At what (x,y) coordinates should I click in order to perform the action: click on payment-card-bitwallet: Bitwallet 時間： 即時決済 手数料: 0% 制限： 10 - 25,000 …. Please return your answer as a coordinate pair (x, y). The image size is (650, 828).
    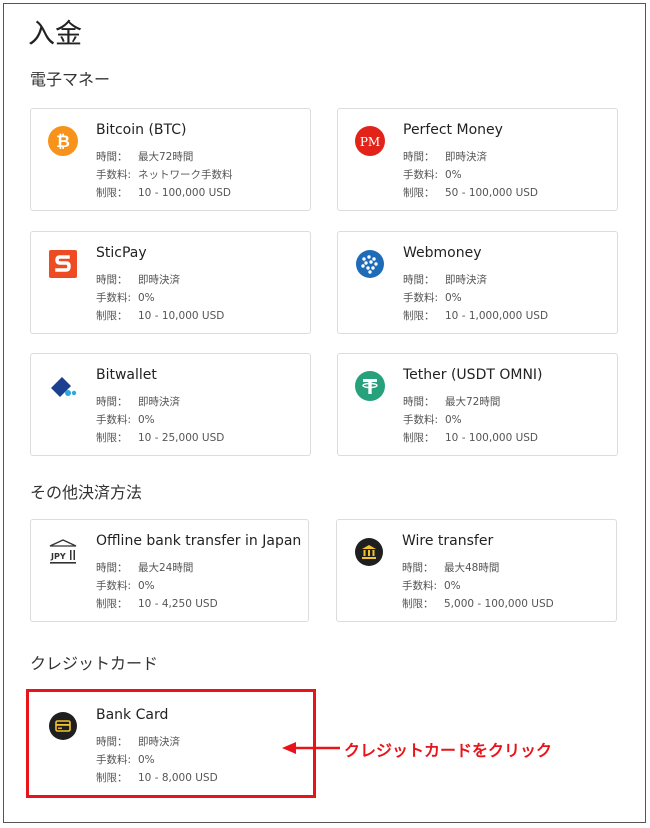
    Looking at the image, I should click on (170, 404).